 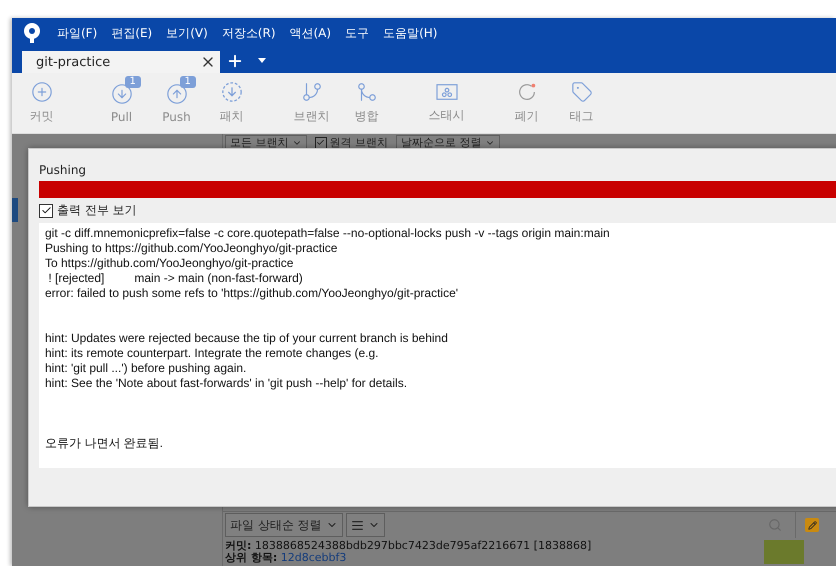 I want to click on toolbar-button: 1 Pull, so click(x=121, y=103).